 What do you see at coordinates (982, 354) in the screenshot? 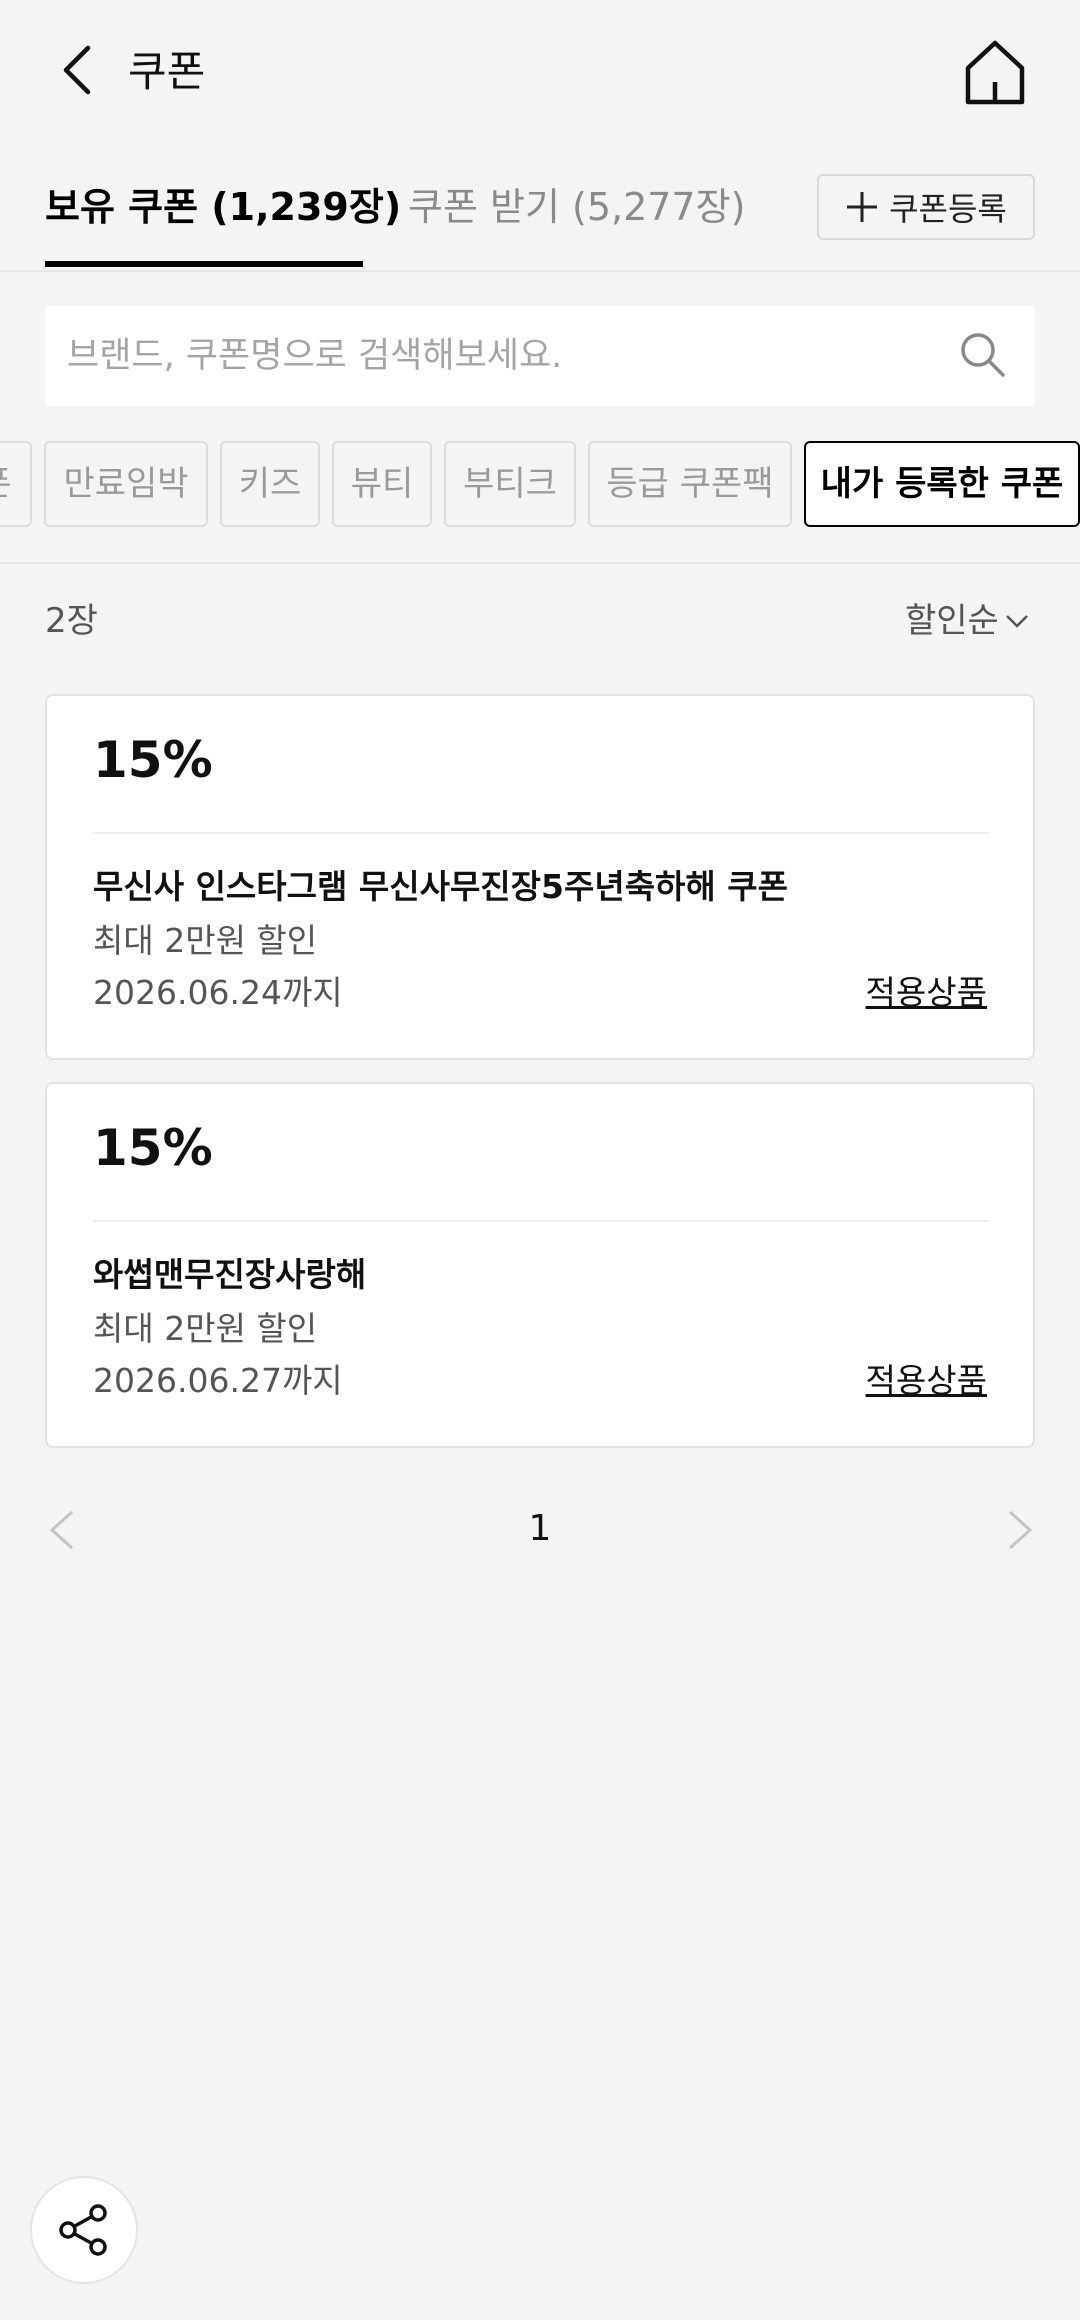
I see `search-icon` at bounding box center [982, 354].